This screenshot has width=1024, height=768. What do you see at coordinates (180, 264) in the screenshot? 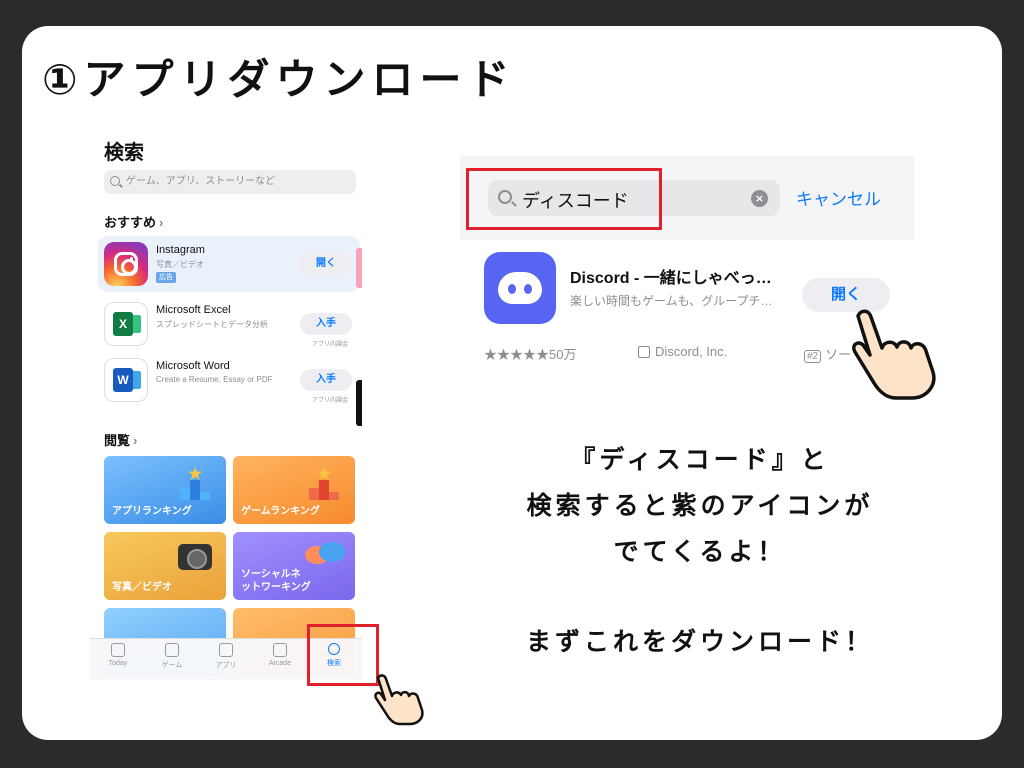
I see `app-subtitle: 写真／ビデオ` at bounding box center [180, 264].